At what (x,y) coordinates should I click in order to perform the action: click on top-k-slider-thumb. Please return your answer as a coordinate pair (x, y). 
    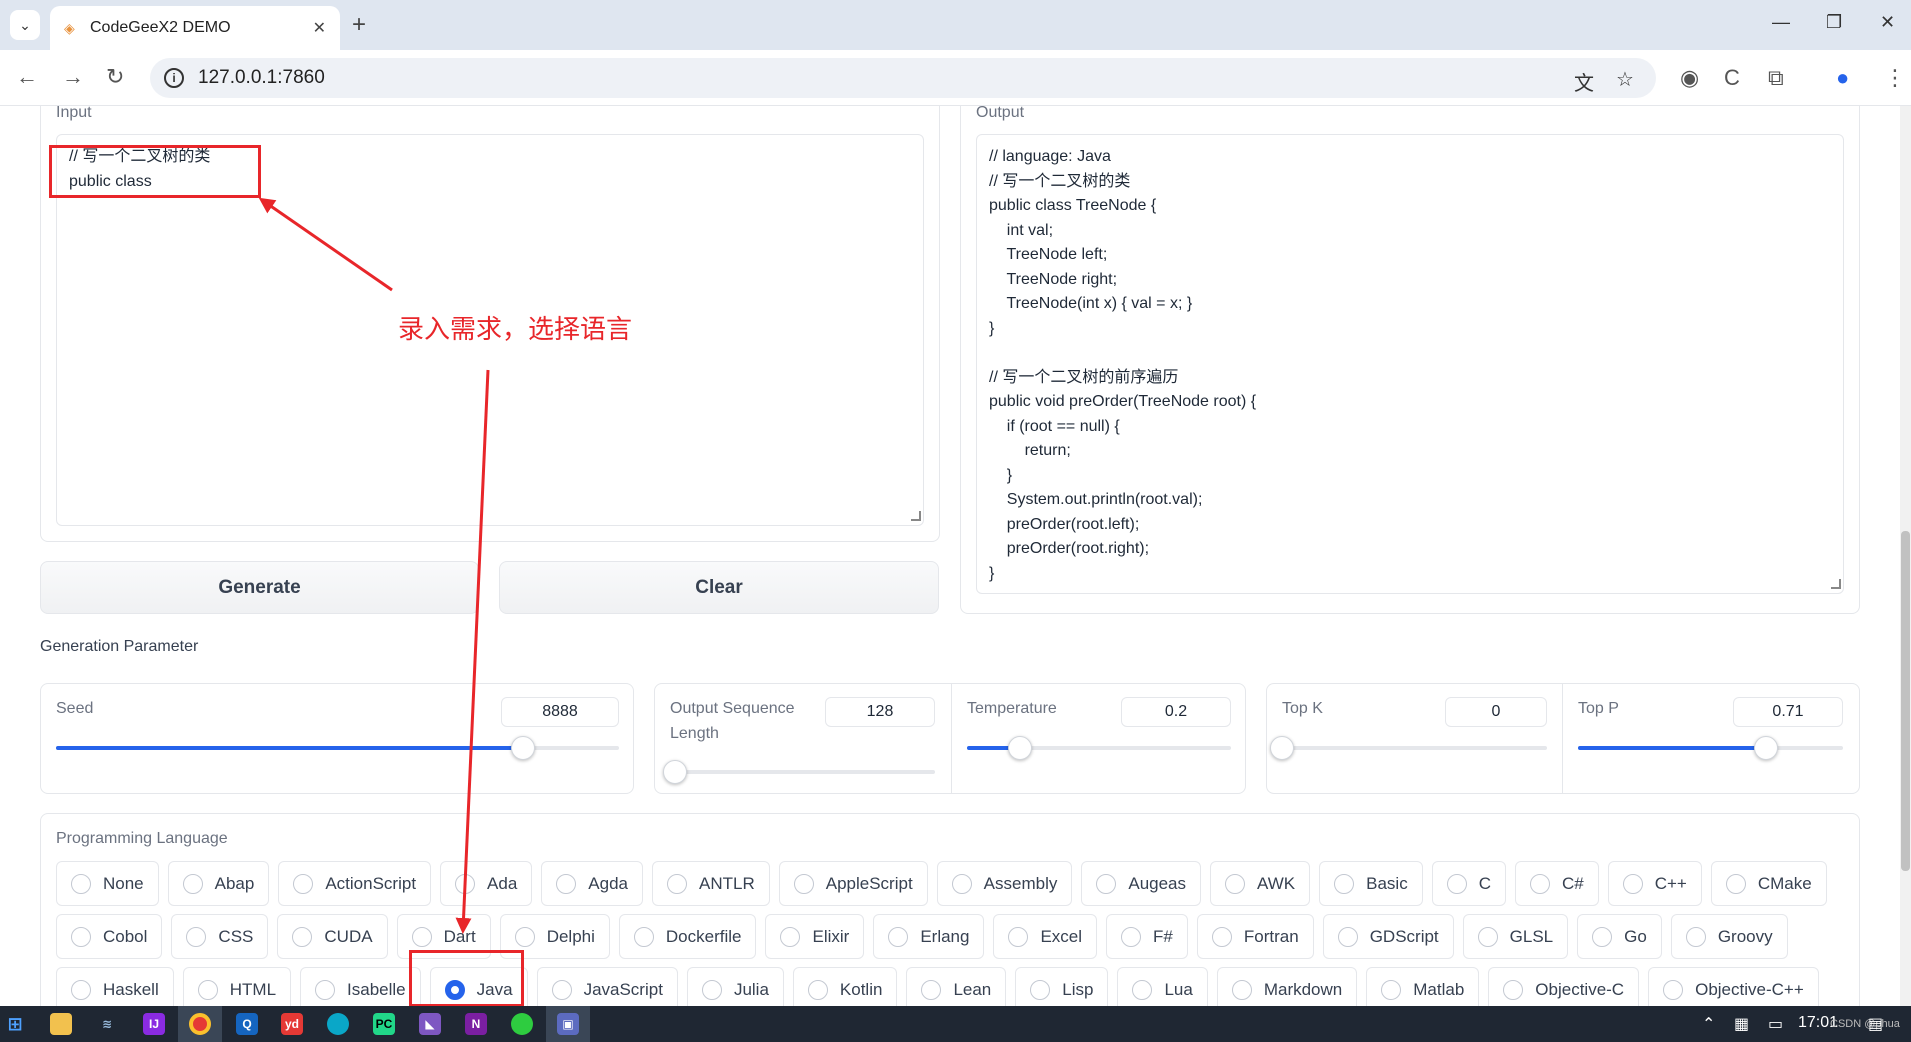
    Looking at the image, I should click on (1282, 748).